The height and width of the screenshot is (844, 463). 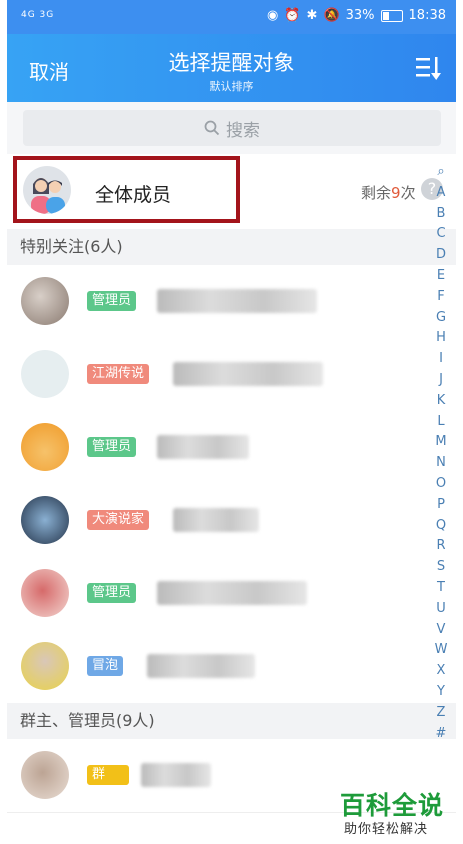 What do you see at coordinates (388, 193) in the screenshot?
I see `remaining-count: 剩余9次` at bounding box center [388, 193].